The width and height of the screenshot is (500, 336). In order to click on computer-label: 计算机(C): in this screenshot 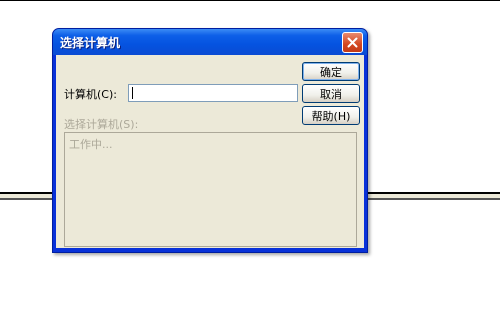, I will do `click(90, 94)`.